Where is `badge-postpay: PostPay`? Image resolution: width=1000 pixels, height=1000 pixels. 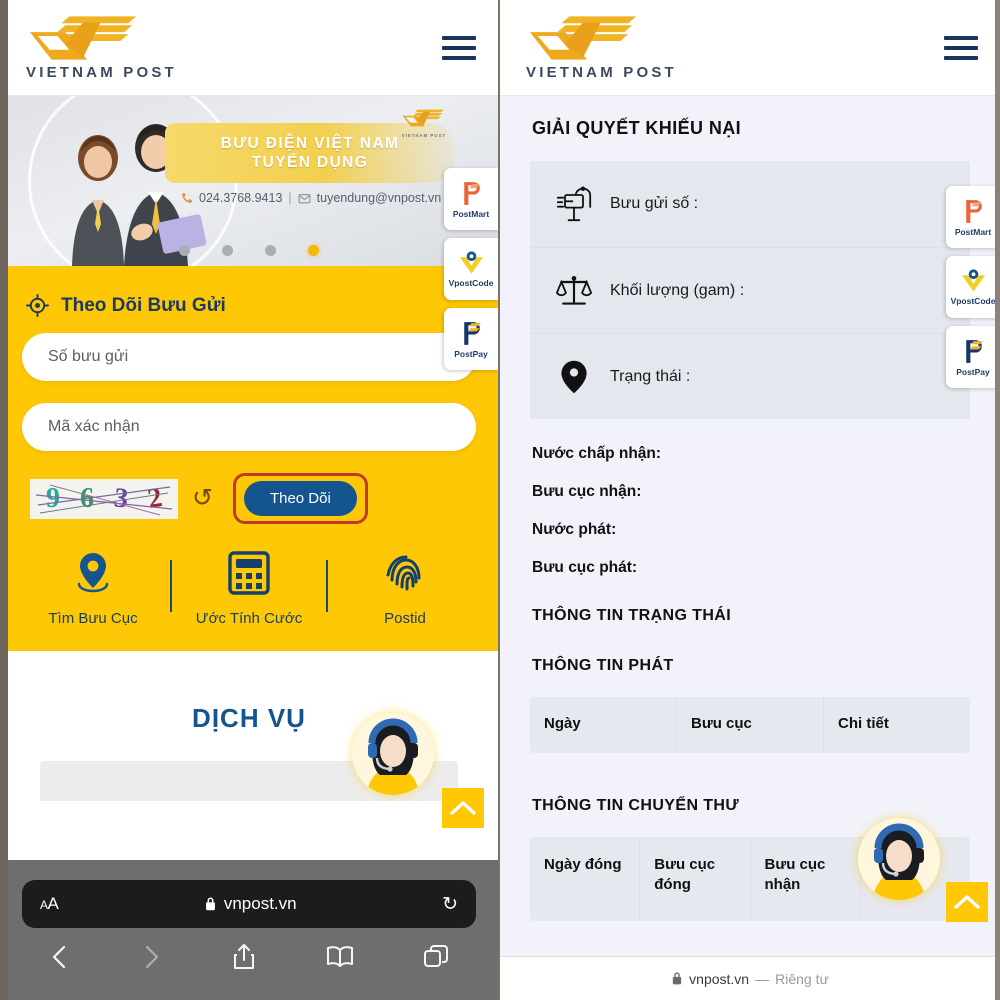 badge-postpay: PostPay is located at coordinates (471, 339).